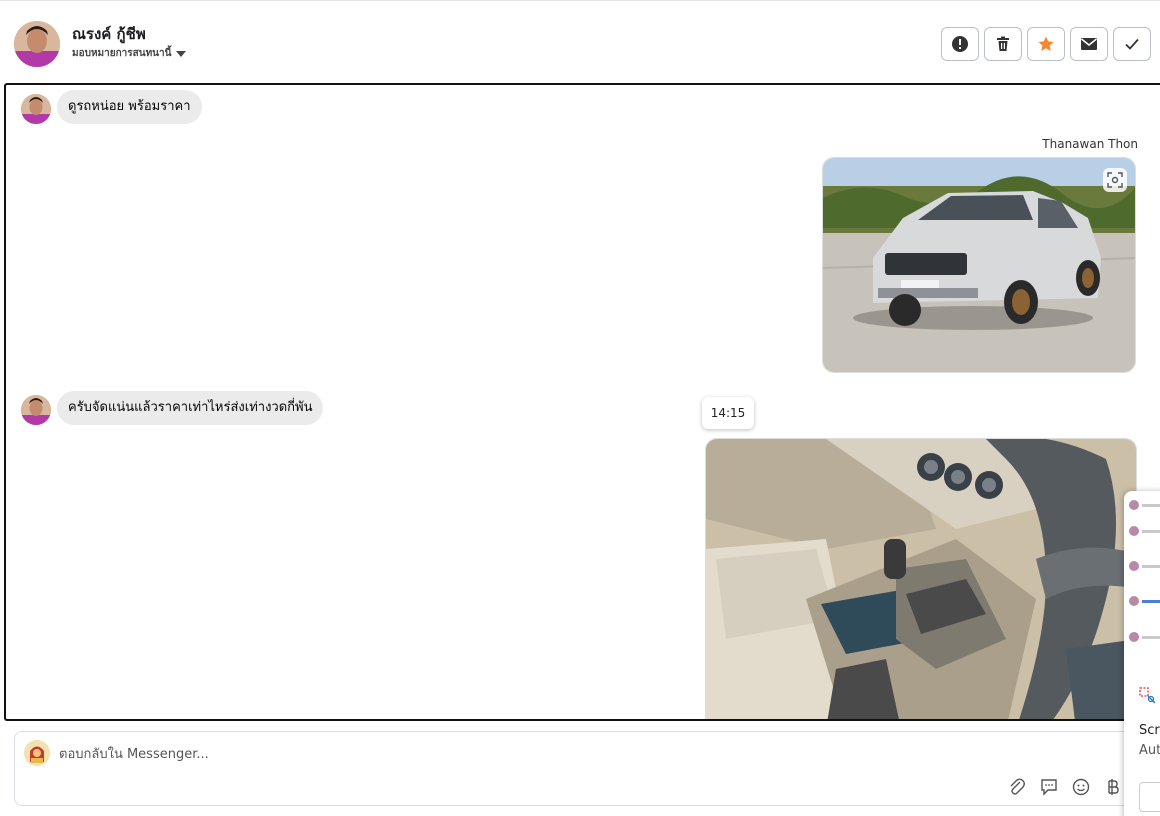  Describe the element at coordinates (109, 34) in the screenshot. I see `contact-name: ณรงค์ กู้ชีพ` at that location.